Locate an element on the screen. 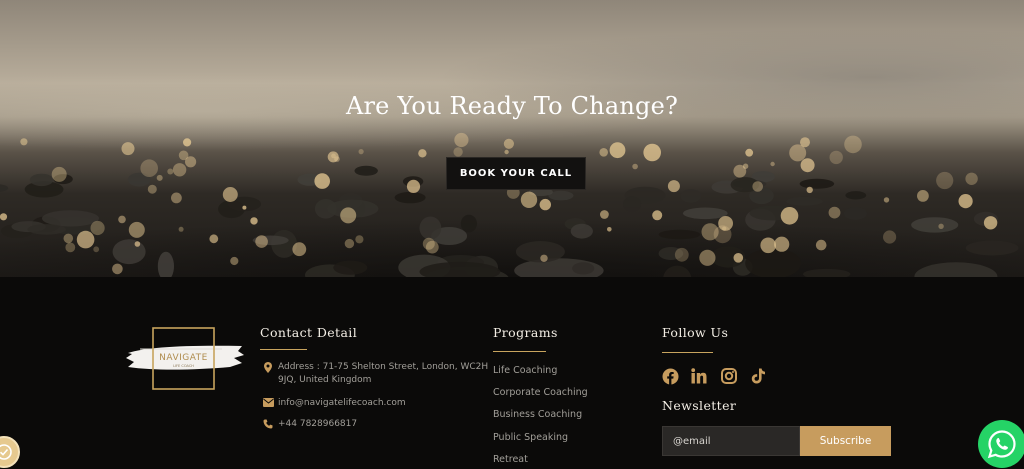  contact-title: Contact Detail is located at coordinates (309, 332).